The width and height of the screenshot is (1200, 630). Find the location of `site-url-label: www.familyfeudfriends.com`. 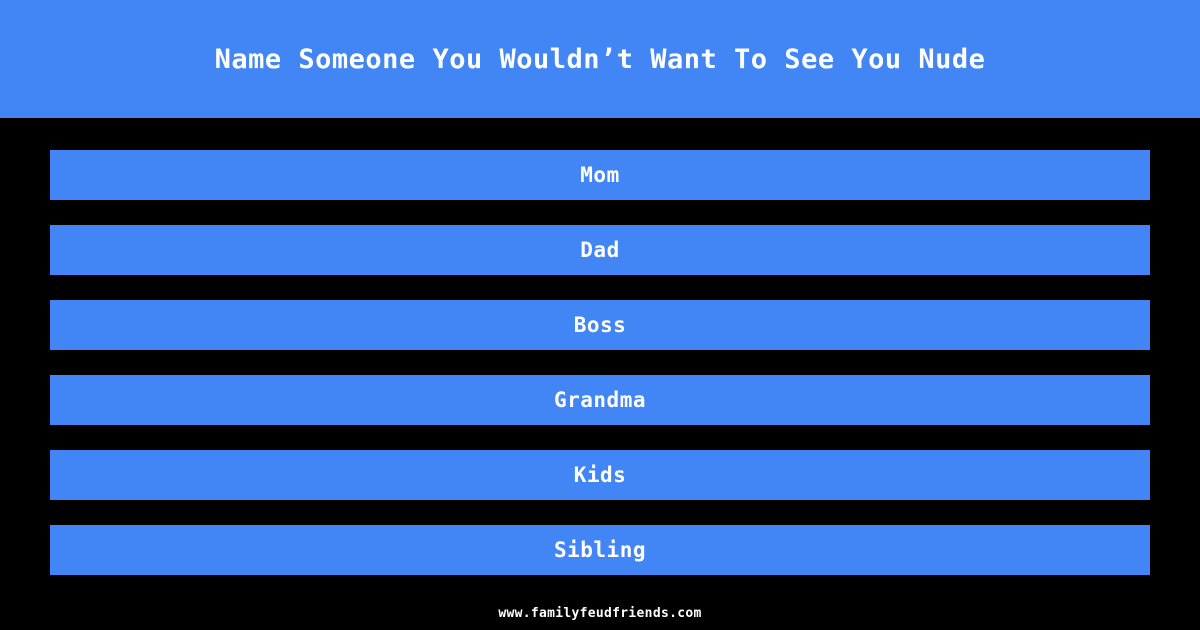

site-url-label: www.familyfeudfriends.com is located at coordinates (600, 613).